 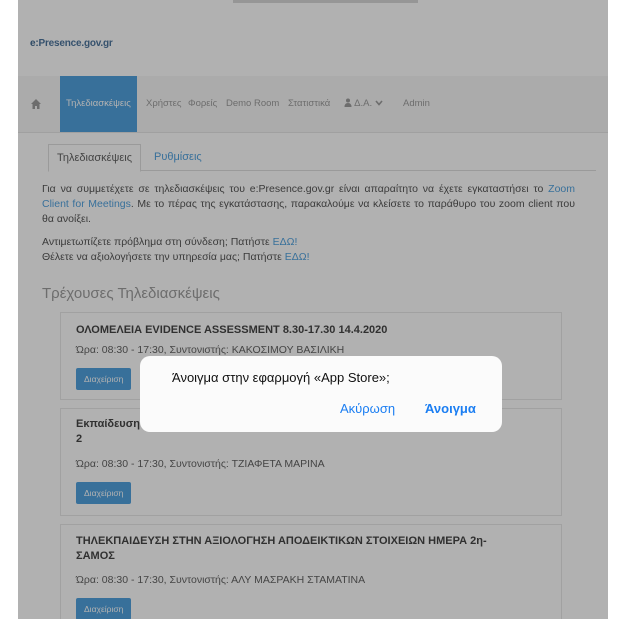 I want to click on open-button: Άνοιγμα, so click(x=450, y=408).